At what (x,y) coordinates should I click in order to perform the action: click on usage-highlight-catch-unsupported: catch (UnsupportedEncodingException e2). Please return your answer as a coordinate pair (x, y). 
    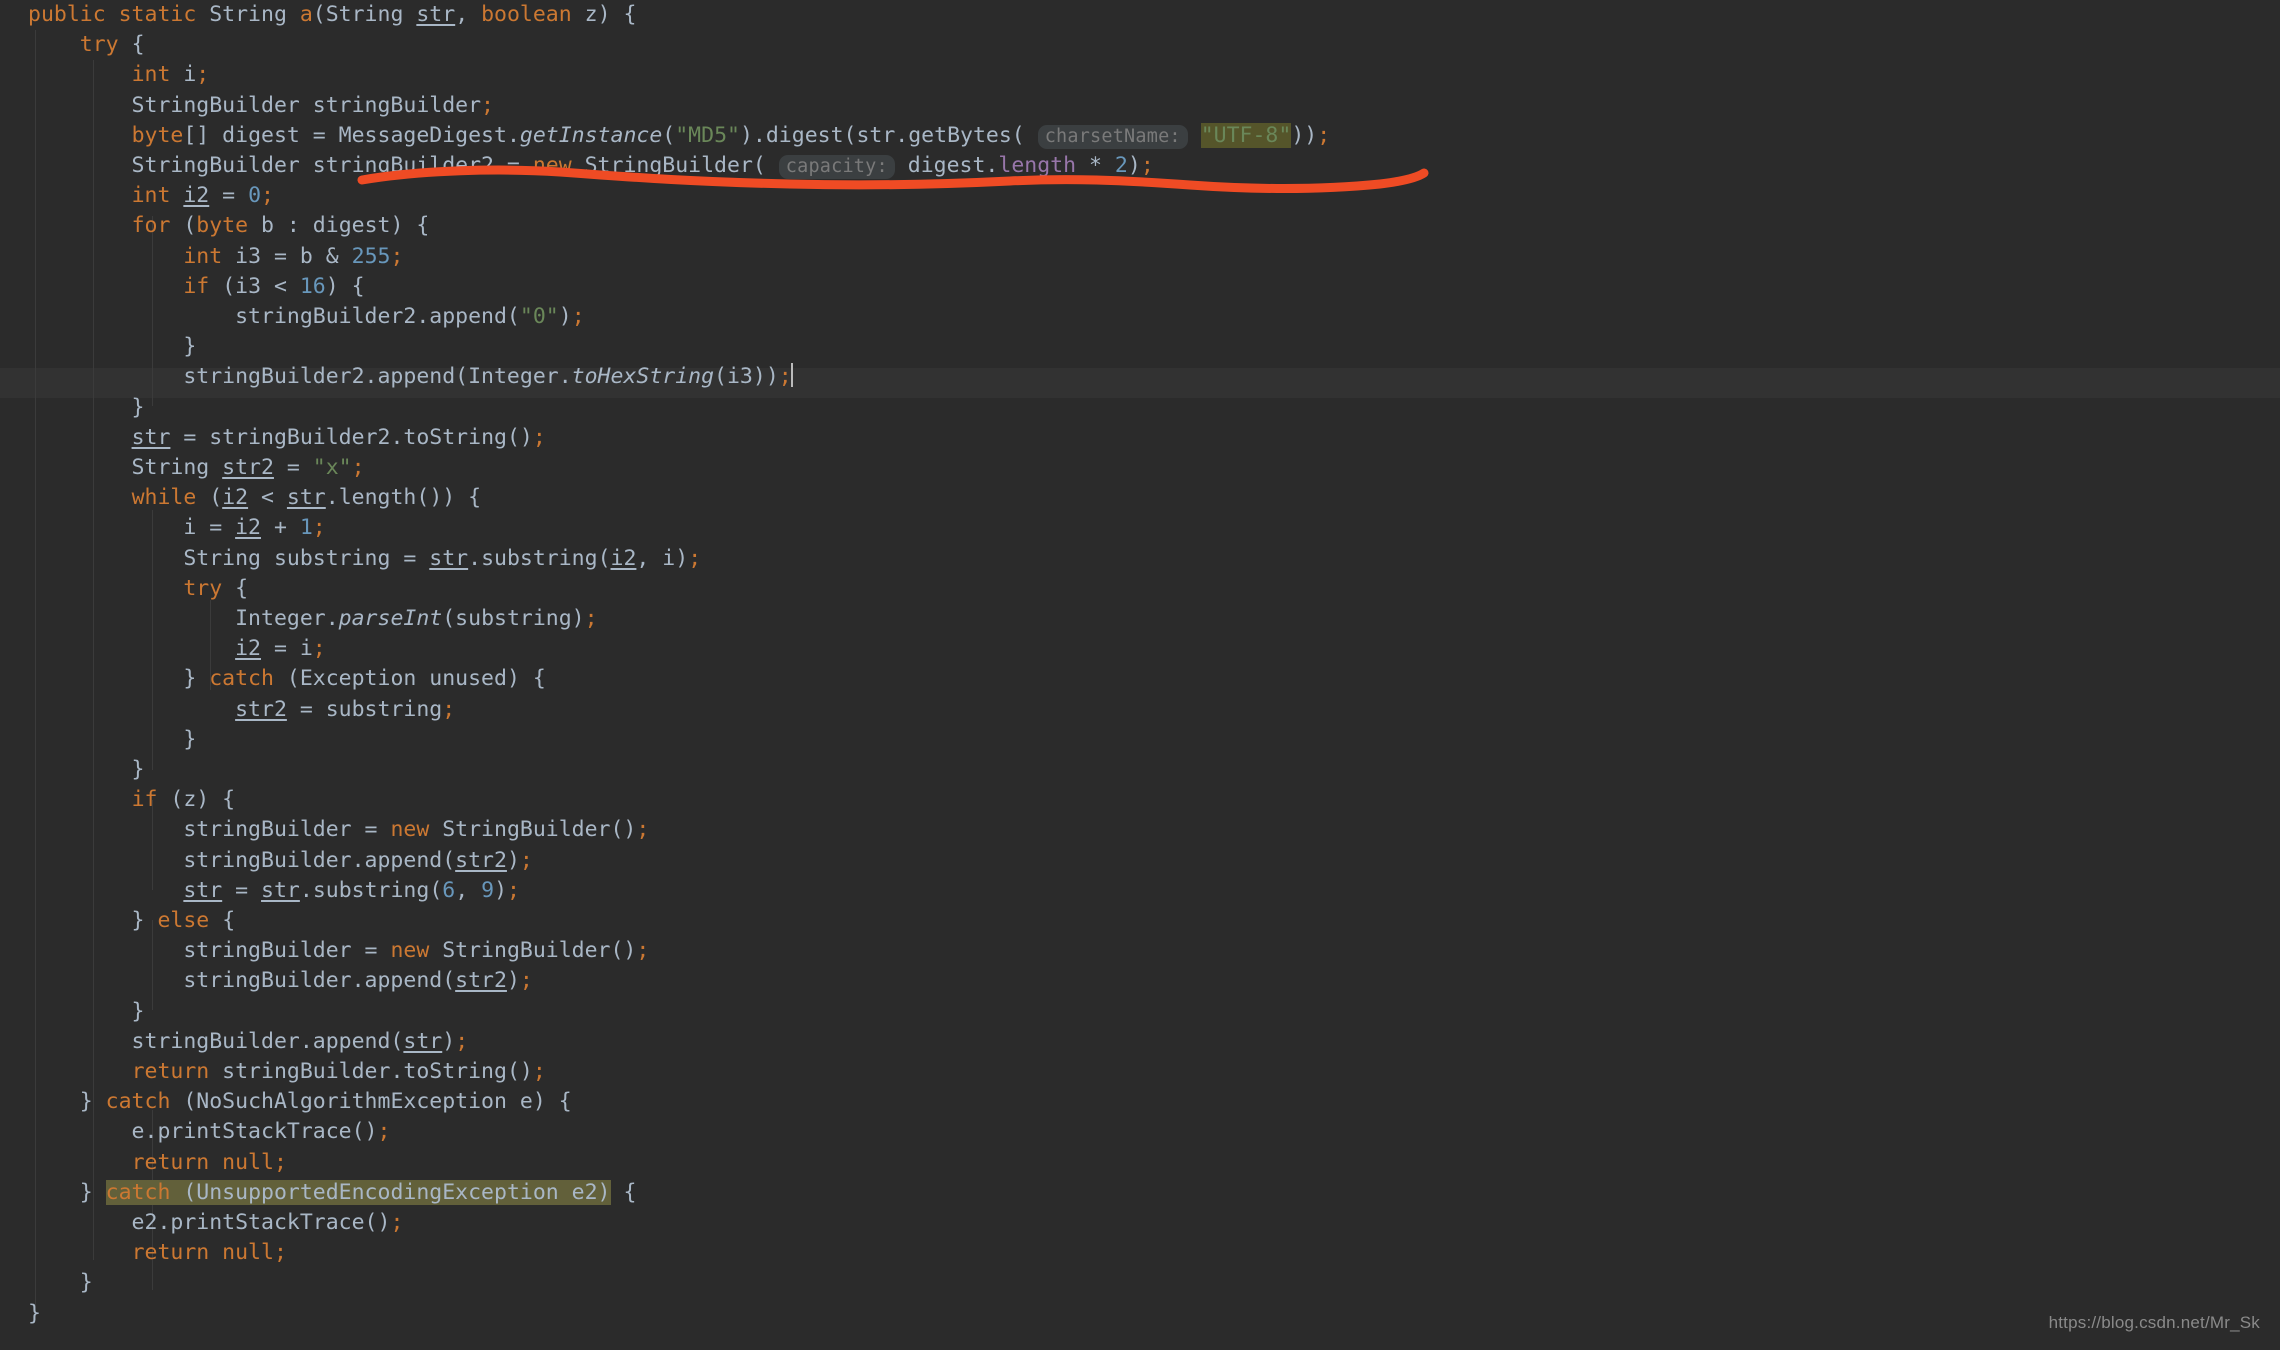
    Looking at the image, I should click on (358, 1192).